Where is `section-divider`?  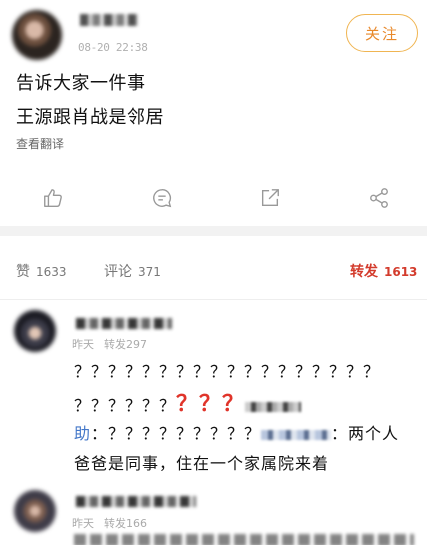
section-divider is located at coordinates (213, 231).